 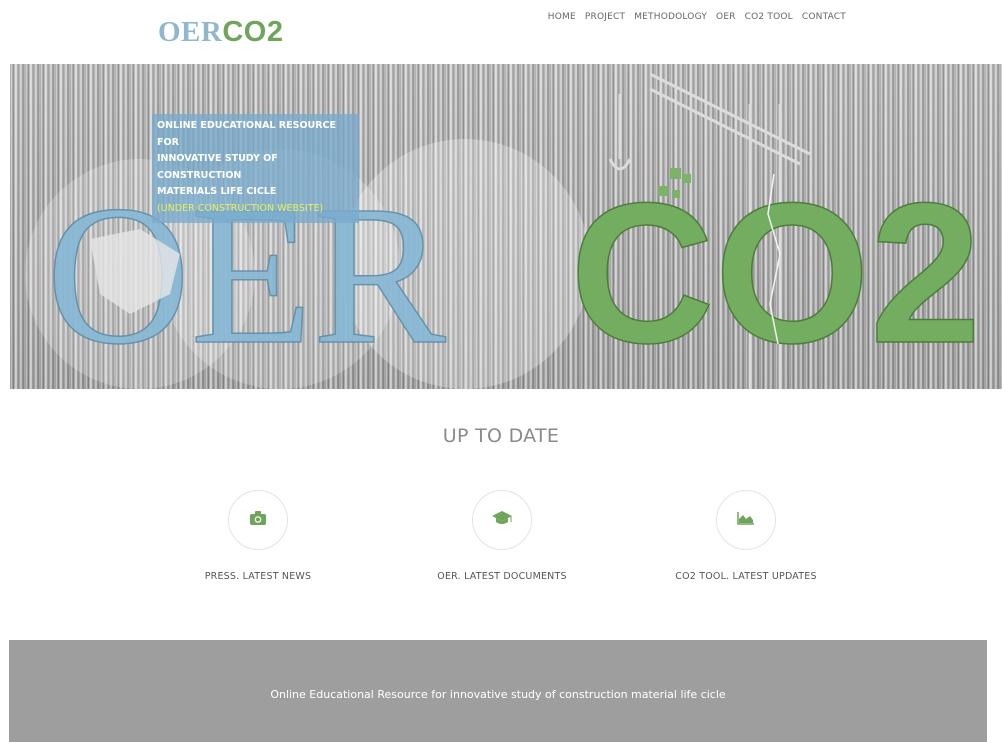 What do you see at coordinates (247, 134) in the screenshot?
I see `tagline-line-1: ONLINE EDUCATIONAL RESOURCE FOR` at bounding box center [247, 134].